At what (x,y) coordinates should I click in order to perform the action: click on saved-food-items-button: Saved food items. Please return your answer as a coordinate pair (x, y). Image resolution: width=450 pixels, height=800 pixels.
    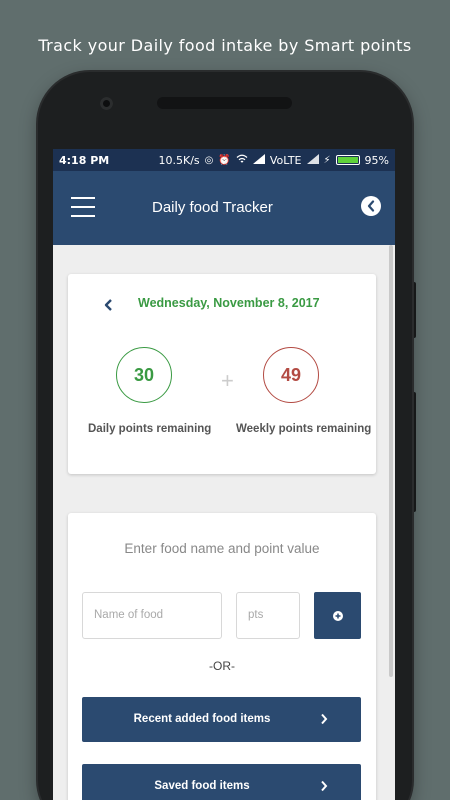
    Looking at the image, I should click on (221, 782).